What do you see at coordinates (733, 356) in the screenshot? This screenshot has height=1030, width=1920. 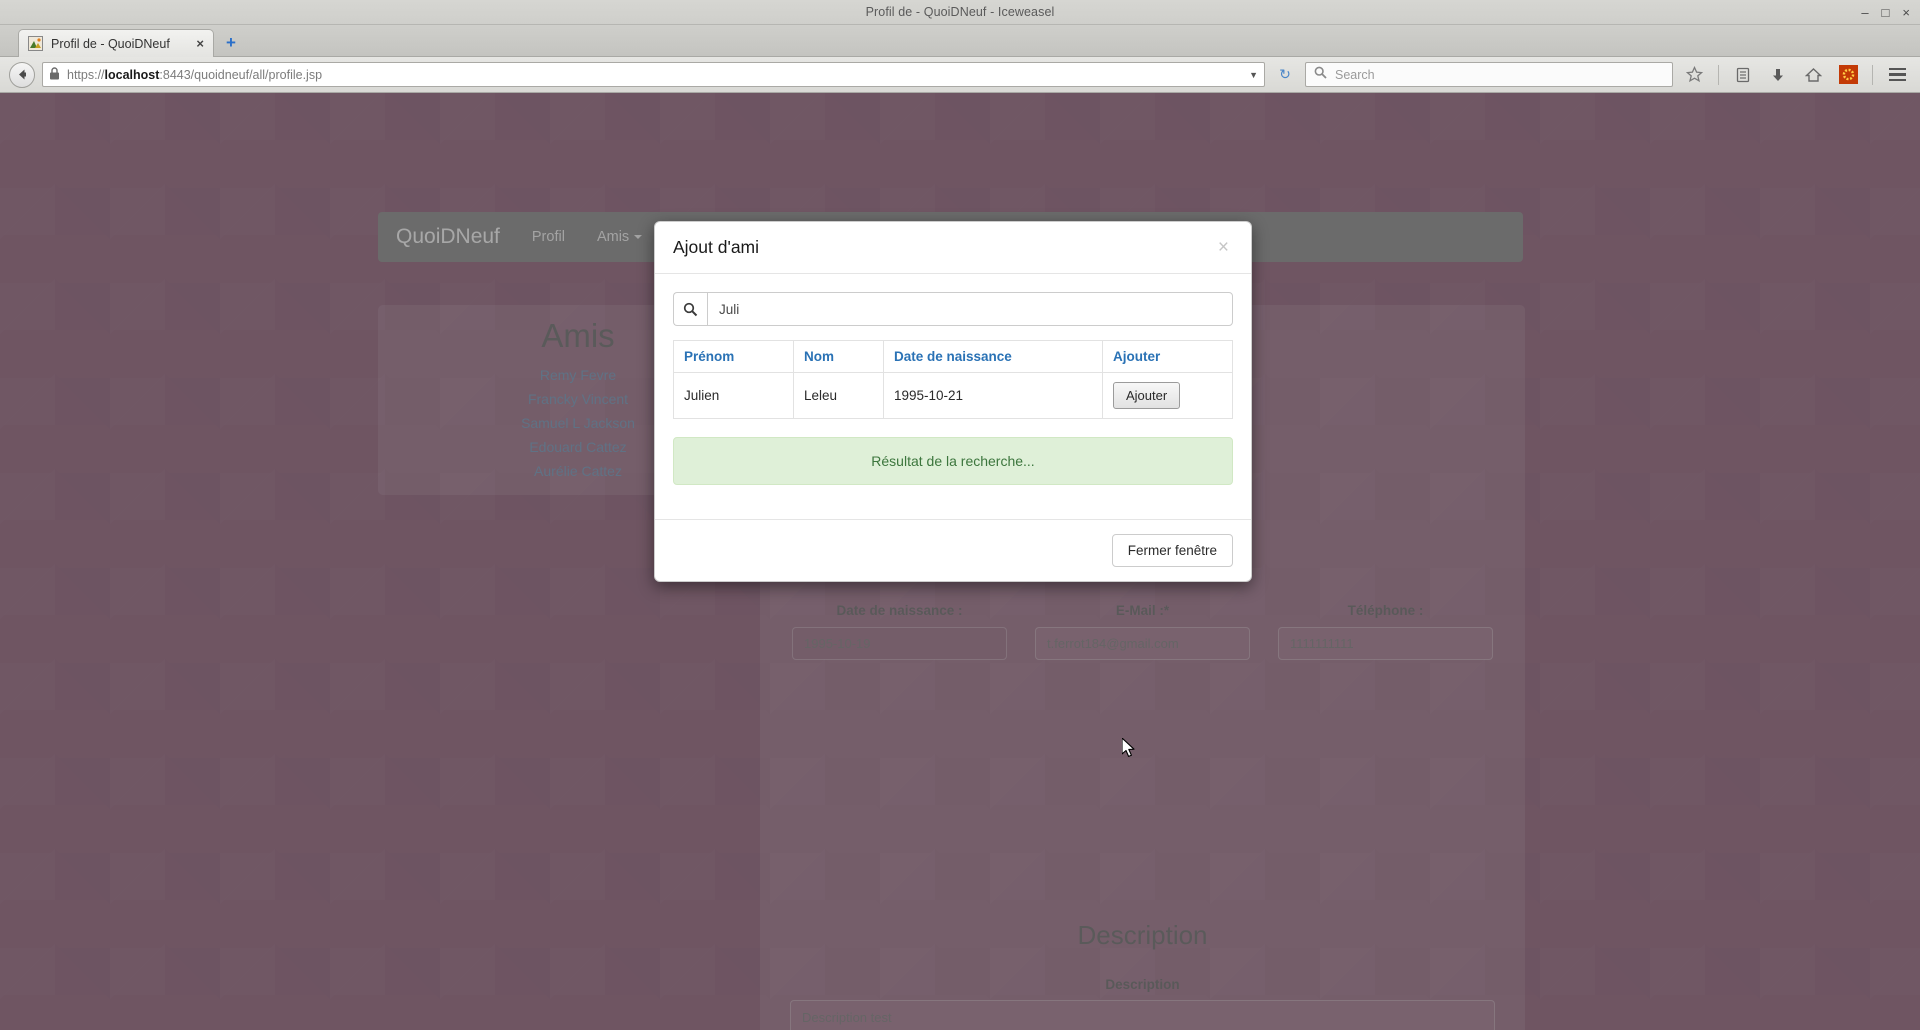 I see `column-header-prenom: Prénom` at bounding box center [733, 356].